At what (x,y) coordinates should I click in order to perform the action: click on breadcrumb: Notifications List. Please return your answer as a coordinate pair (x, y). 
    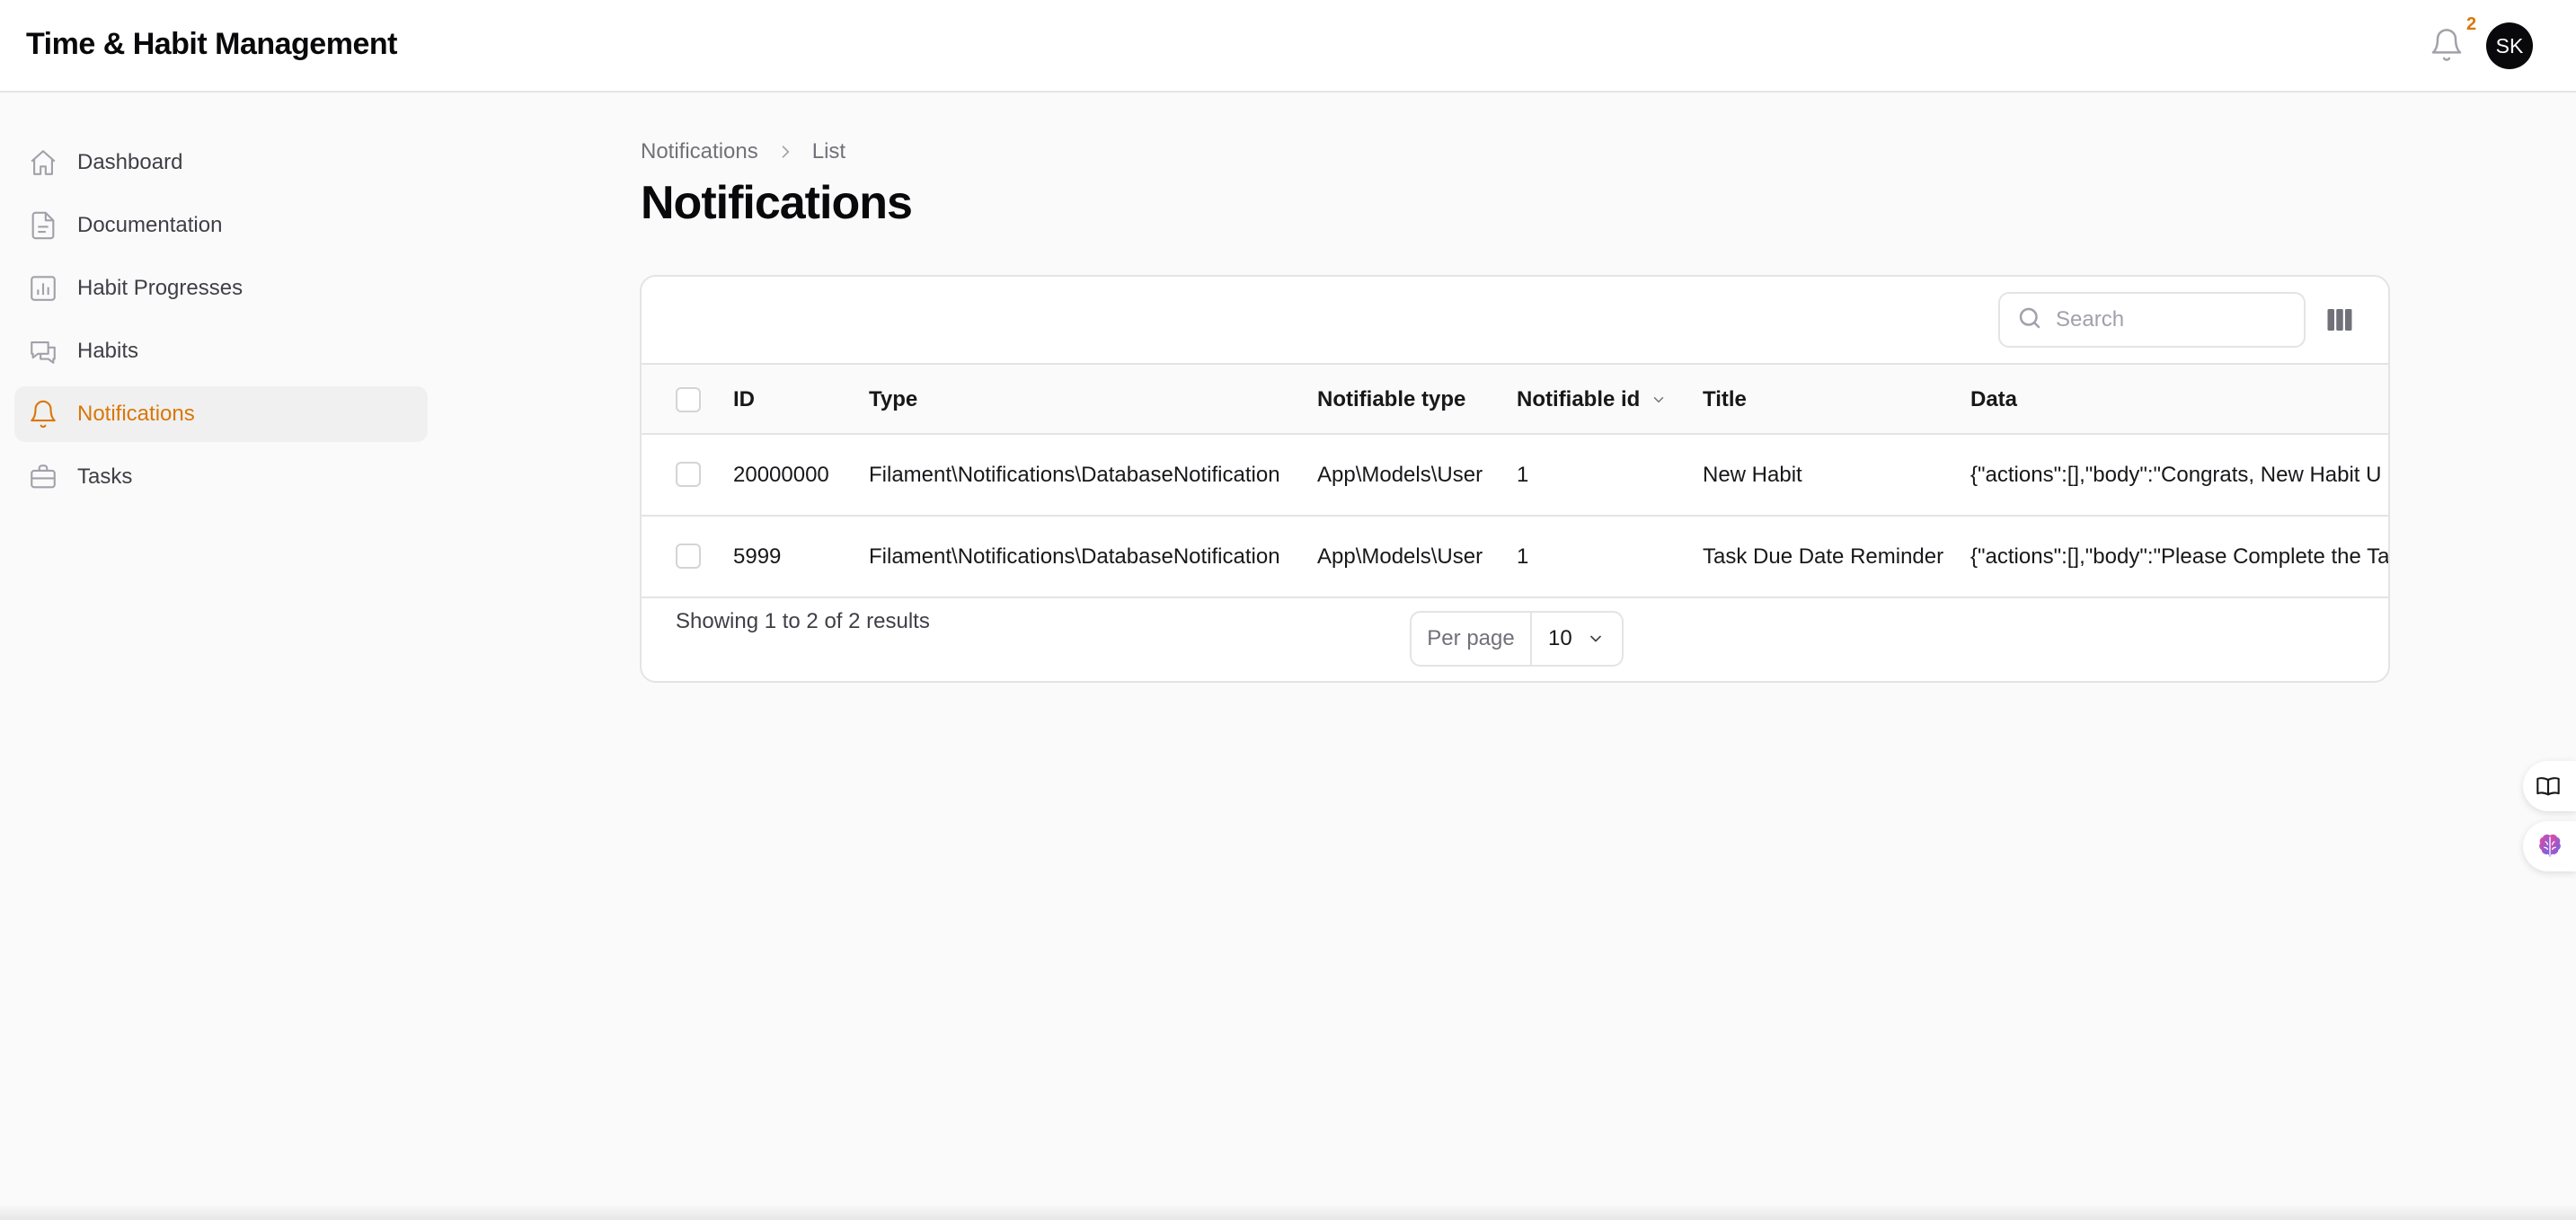
    Looking at the image, I should click on (743, 151).